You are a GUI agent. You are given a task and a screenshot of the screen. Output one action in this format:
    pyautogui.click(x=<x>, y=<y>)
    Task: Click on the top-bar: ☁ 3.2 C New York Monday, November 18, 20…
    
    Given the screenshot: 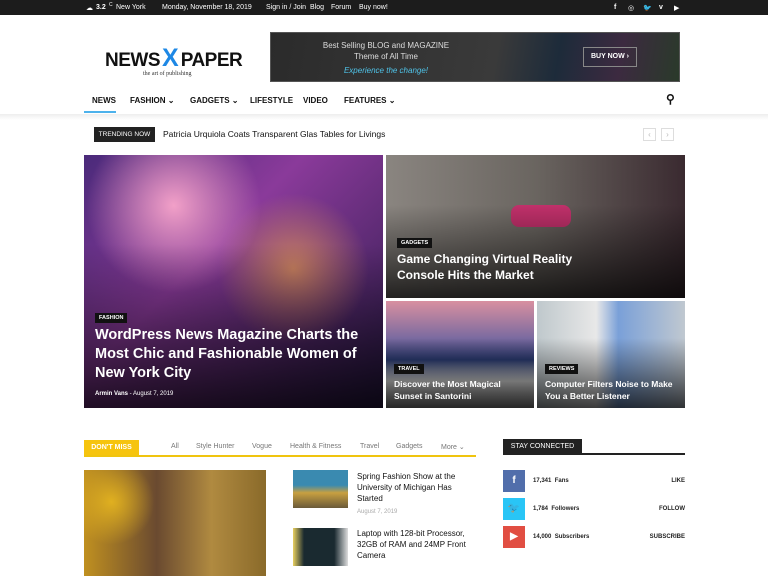 What is the action you would take?
    pyautogui.click(x=384, y=7)
    